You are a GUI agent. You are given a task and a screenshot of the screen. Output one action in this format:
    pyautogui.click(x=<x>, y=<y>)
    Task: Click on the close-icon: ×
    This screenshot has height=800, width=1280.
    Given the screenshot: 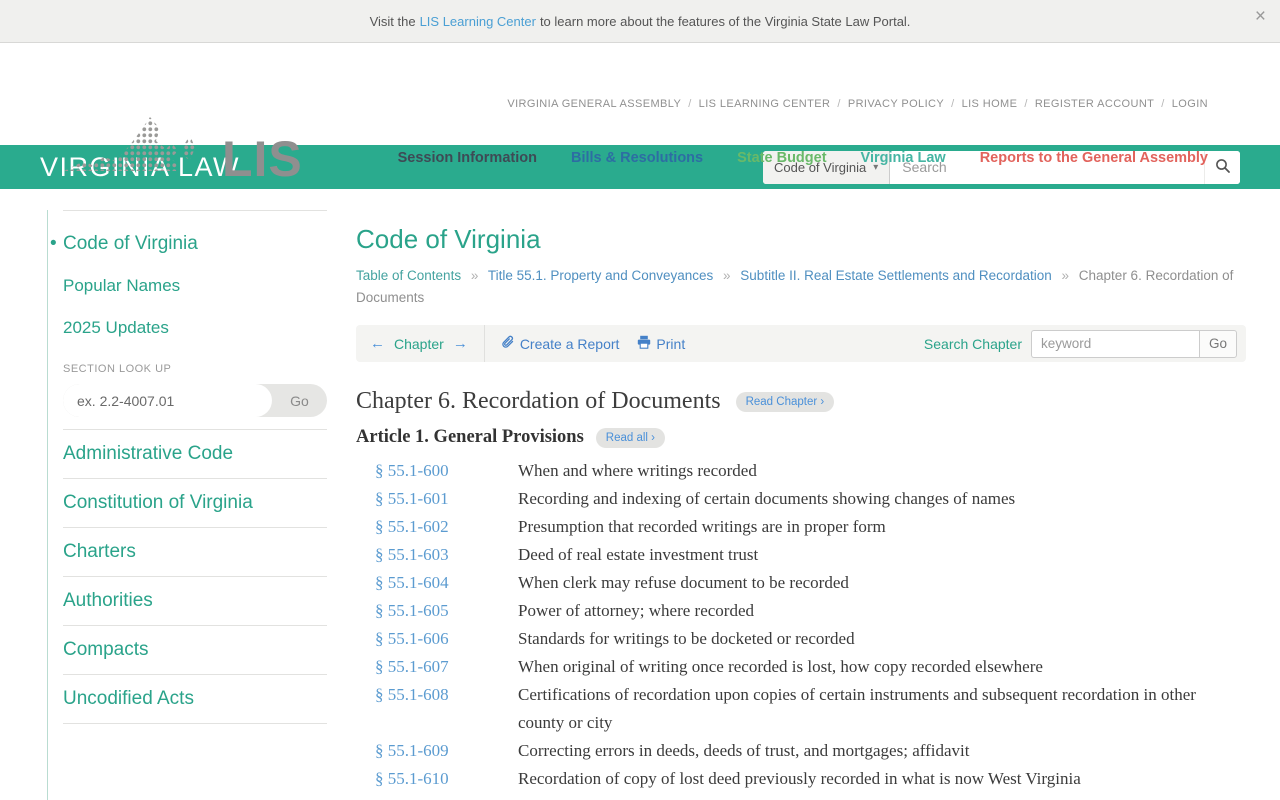 What is the action you would take?
    pyautogui.click(x=1260, y=16)
    